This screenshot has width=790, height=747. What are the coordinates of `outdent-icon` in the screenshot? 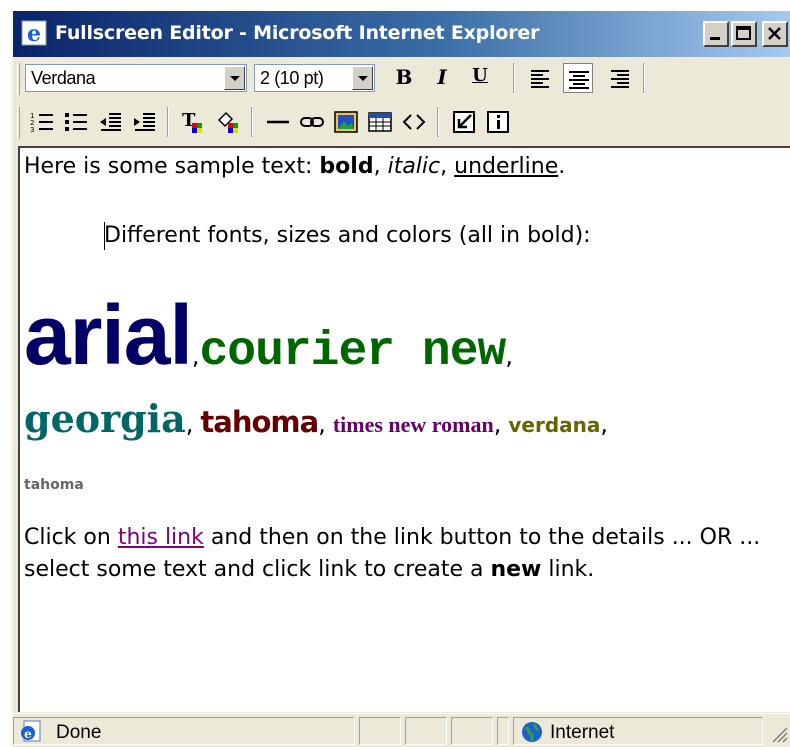 It's located at (110, 122).